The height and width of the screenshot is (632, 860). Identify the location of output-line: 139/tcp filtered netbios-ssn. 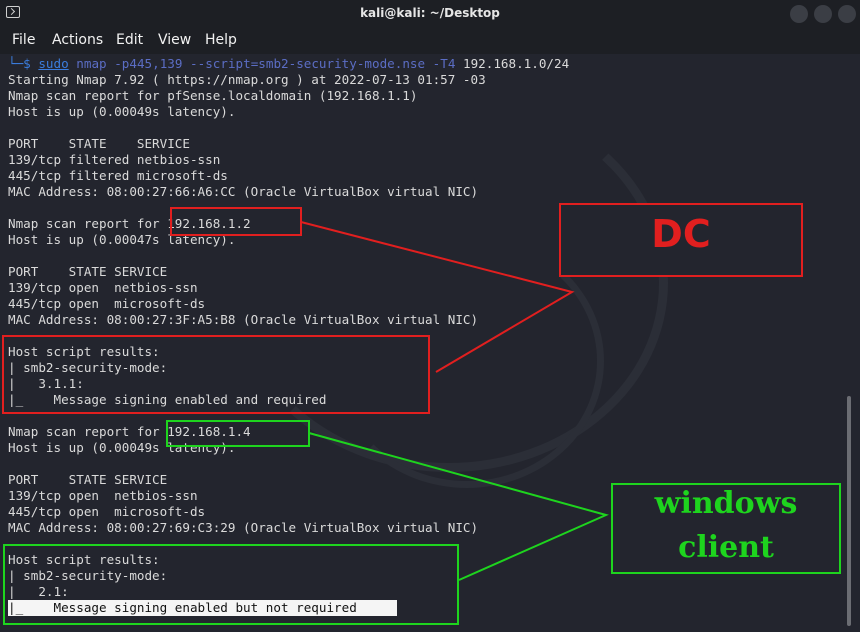
(114, 159).